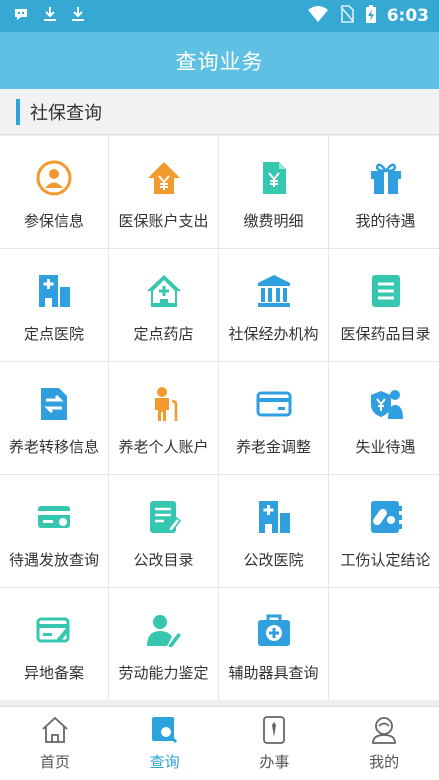 The image size is (439, 780). Describe the element at coordinates (273, 220) in the screenshot. I see `grid-item-label: 缴费明细` at that location.